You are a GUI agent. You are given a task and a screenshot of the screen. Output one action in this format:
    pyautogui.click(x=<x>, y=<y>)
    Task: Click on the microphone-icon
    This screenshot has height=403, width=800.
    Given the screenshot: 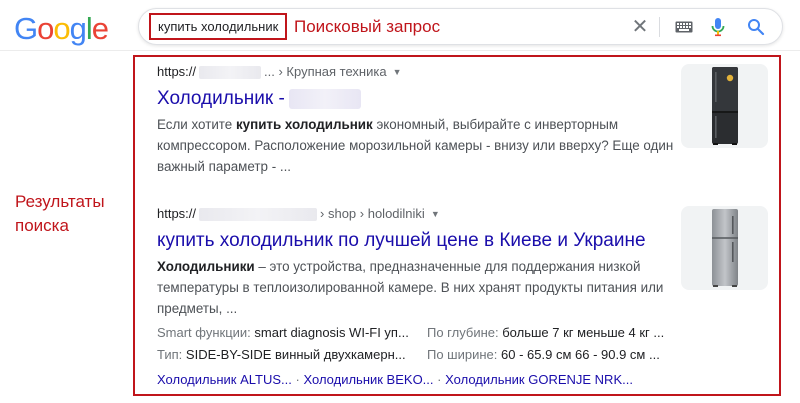 What is the action you would take?
    pyautogui.click(x=718, y=27)
    